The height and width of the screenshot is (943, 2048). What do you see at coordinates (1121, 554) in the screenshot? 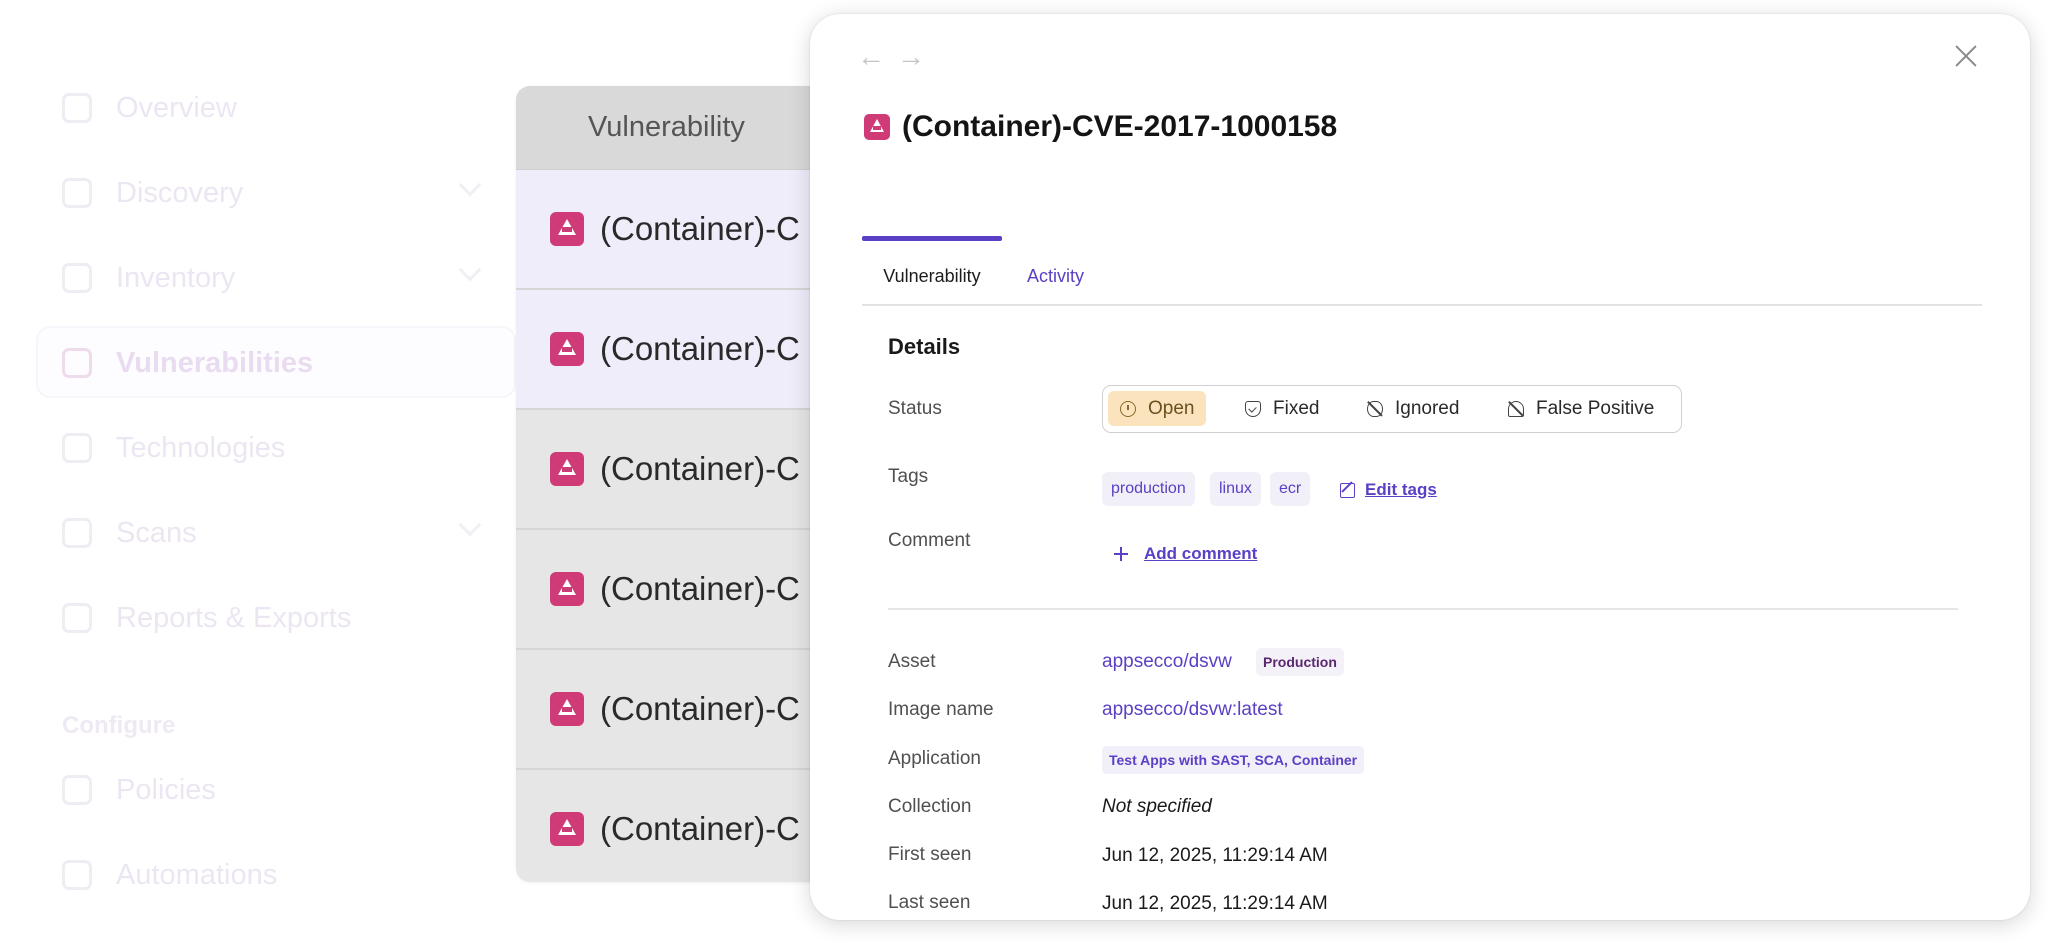
I see `plus-icon` at bounding box center [1121, 554].